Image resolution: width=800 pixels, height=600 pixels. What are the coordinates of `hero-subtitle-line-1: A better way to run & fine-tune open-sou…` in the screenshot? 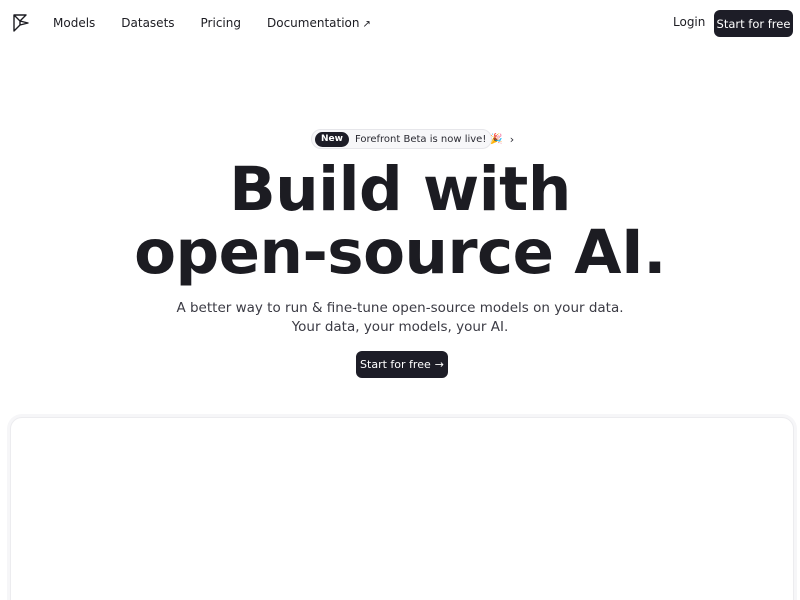 It's located at (400, 308).